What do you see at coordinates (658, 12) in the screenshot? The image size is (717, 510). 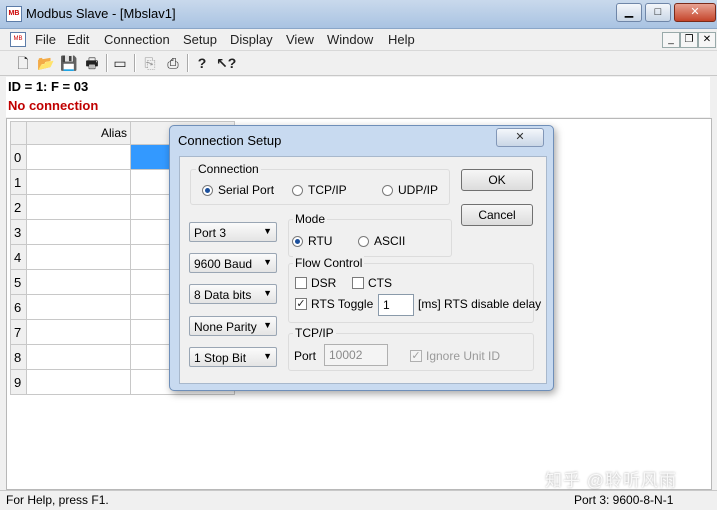 I see `maximize-button: □` at bounding box center [658, 12].